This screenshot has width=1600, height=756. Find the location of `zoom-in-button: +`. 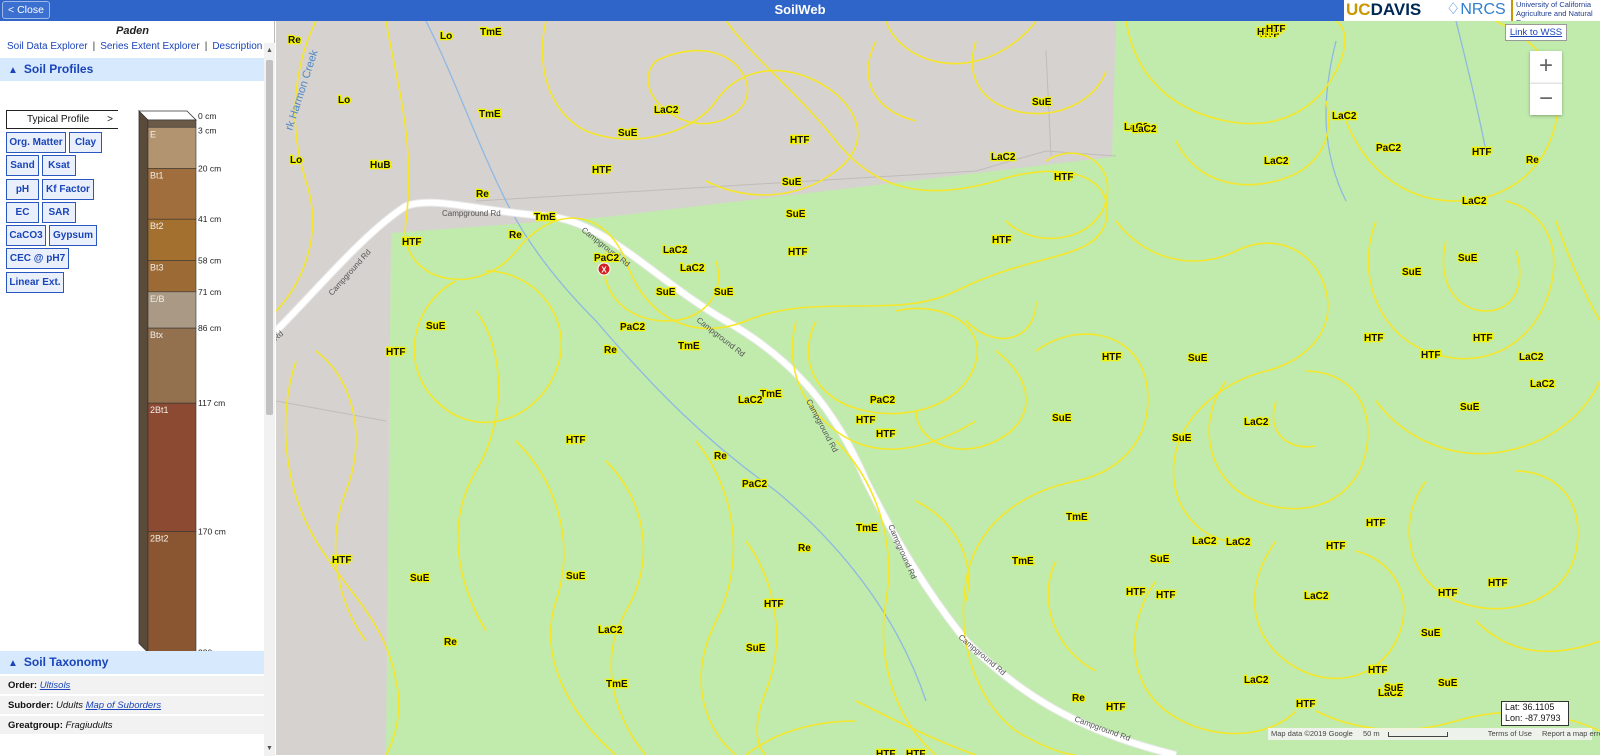

zoom-in-button: + is located at coordinates (1546, 67).